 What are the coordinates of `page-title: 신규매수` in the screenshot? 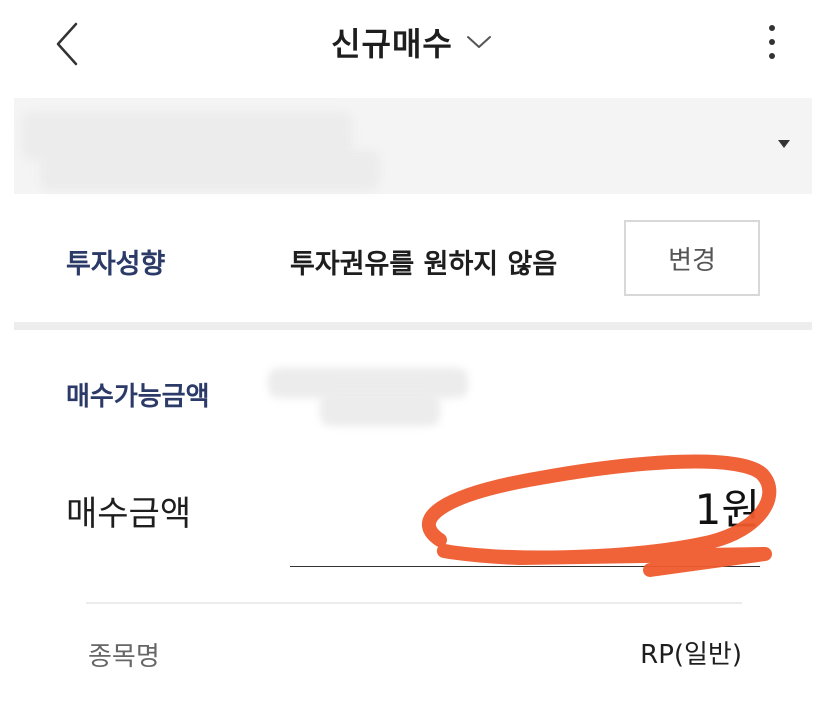 It's located at (392, 44).